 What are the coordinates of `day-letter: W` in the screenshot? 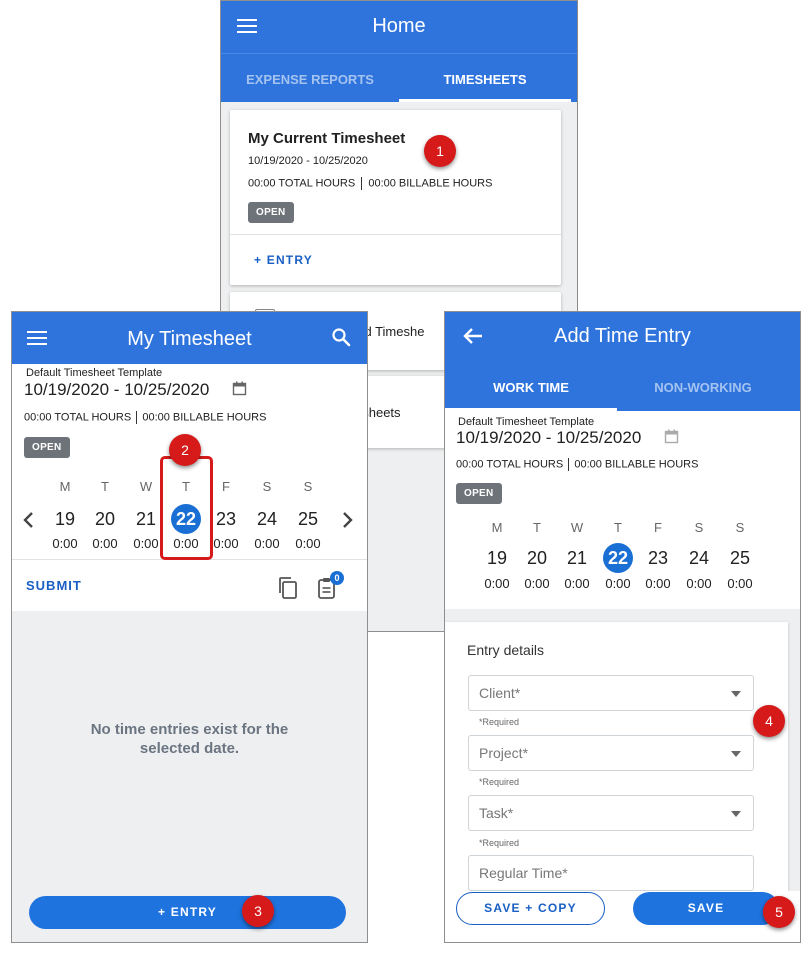 It's located at (577, 527).